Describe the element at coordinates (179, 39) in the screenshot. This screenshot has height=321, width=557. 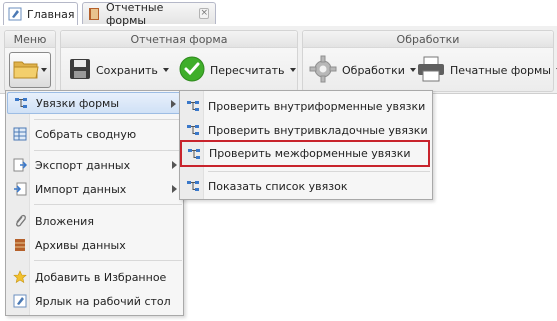
I see `report-form-group-title: Отчетная форма` at that location.